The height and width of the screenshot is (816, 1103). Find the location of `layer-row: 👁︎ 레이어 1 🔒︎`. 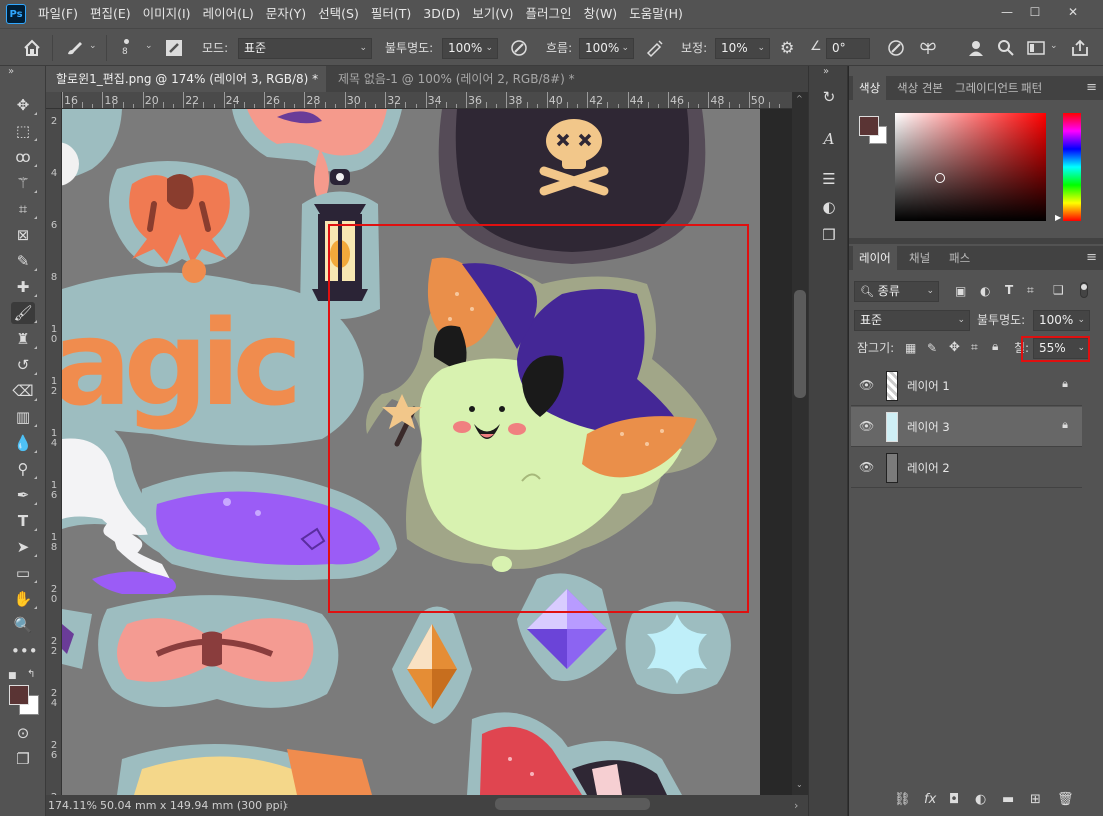

layer-row: 👁︎ 레이어 1 🔒︎ is located at coordinates (966, 386).